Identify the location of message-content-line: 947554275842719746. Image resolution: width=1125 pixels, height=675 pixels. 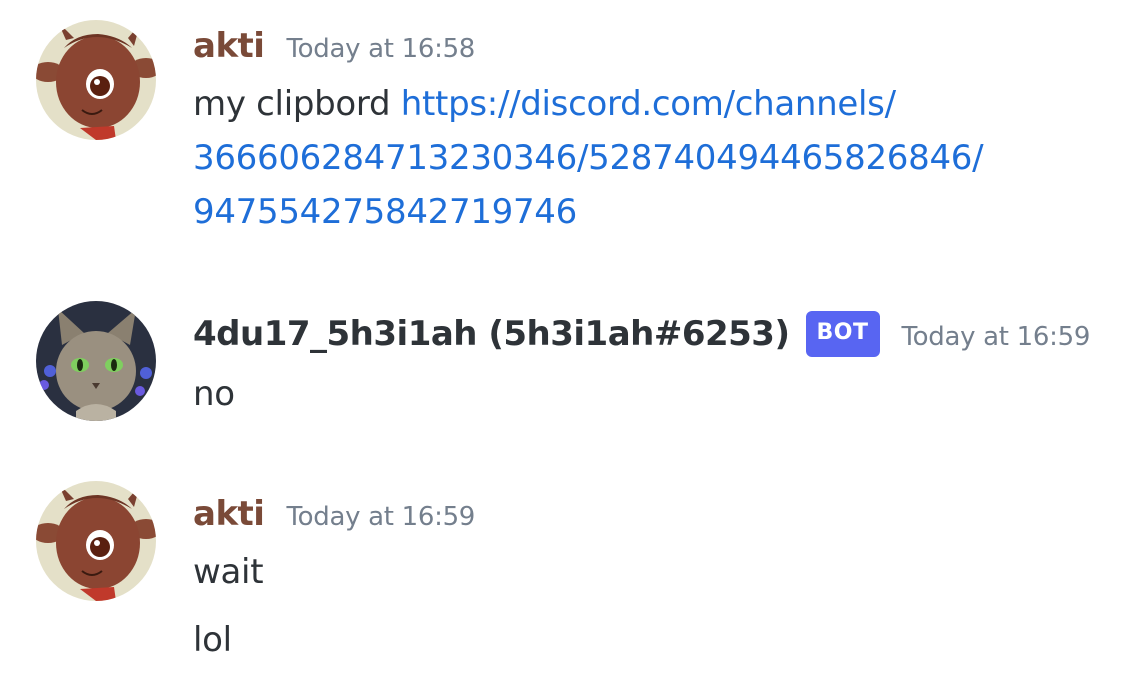
(385, 212).